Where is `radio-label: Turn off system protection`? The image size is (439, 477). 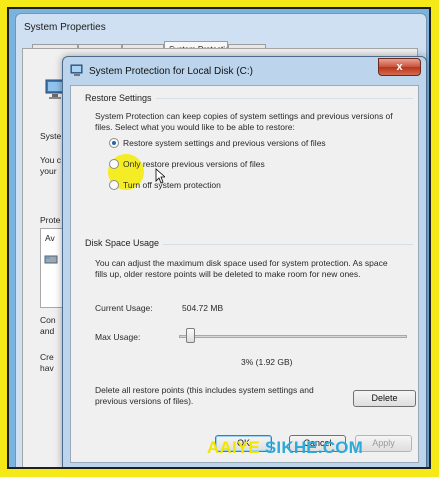 radio-label: Turn off system protection is located at coordinates (172, 185).